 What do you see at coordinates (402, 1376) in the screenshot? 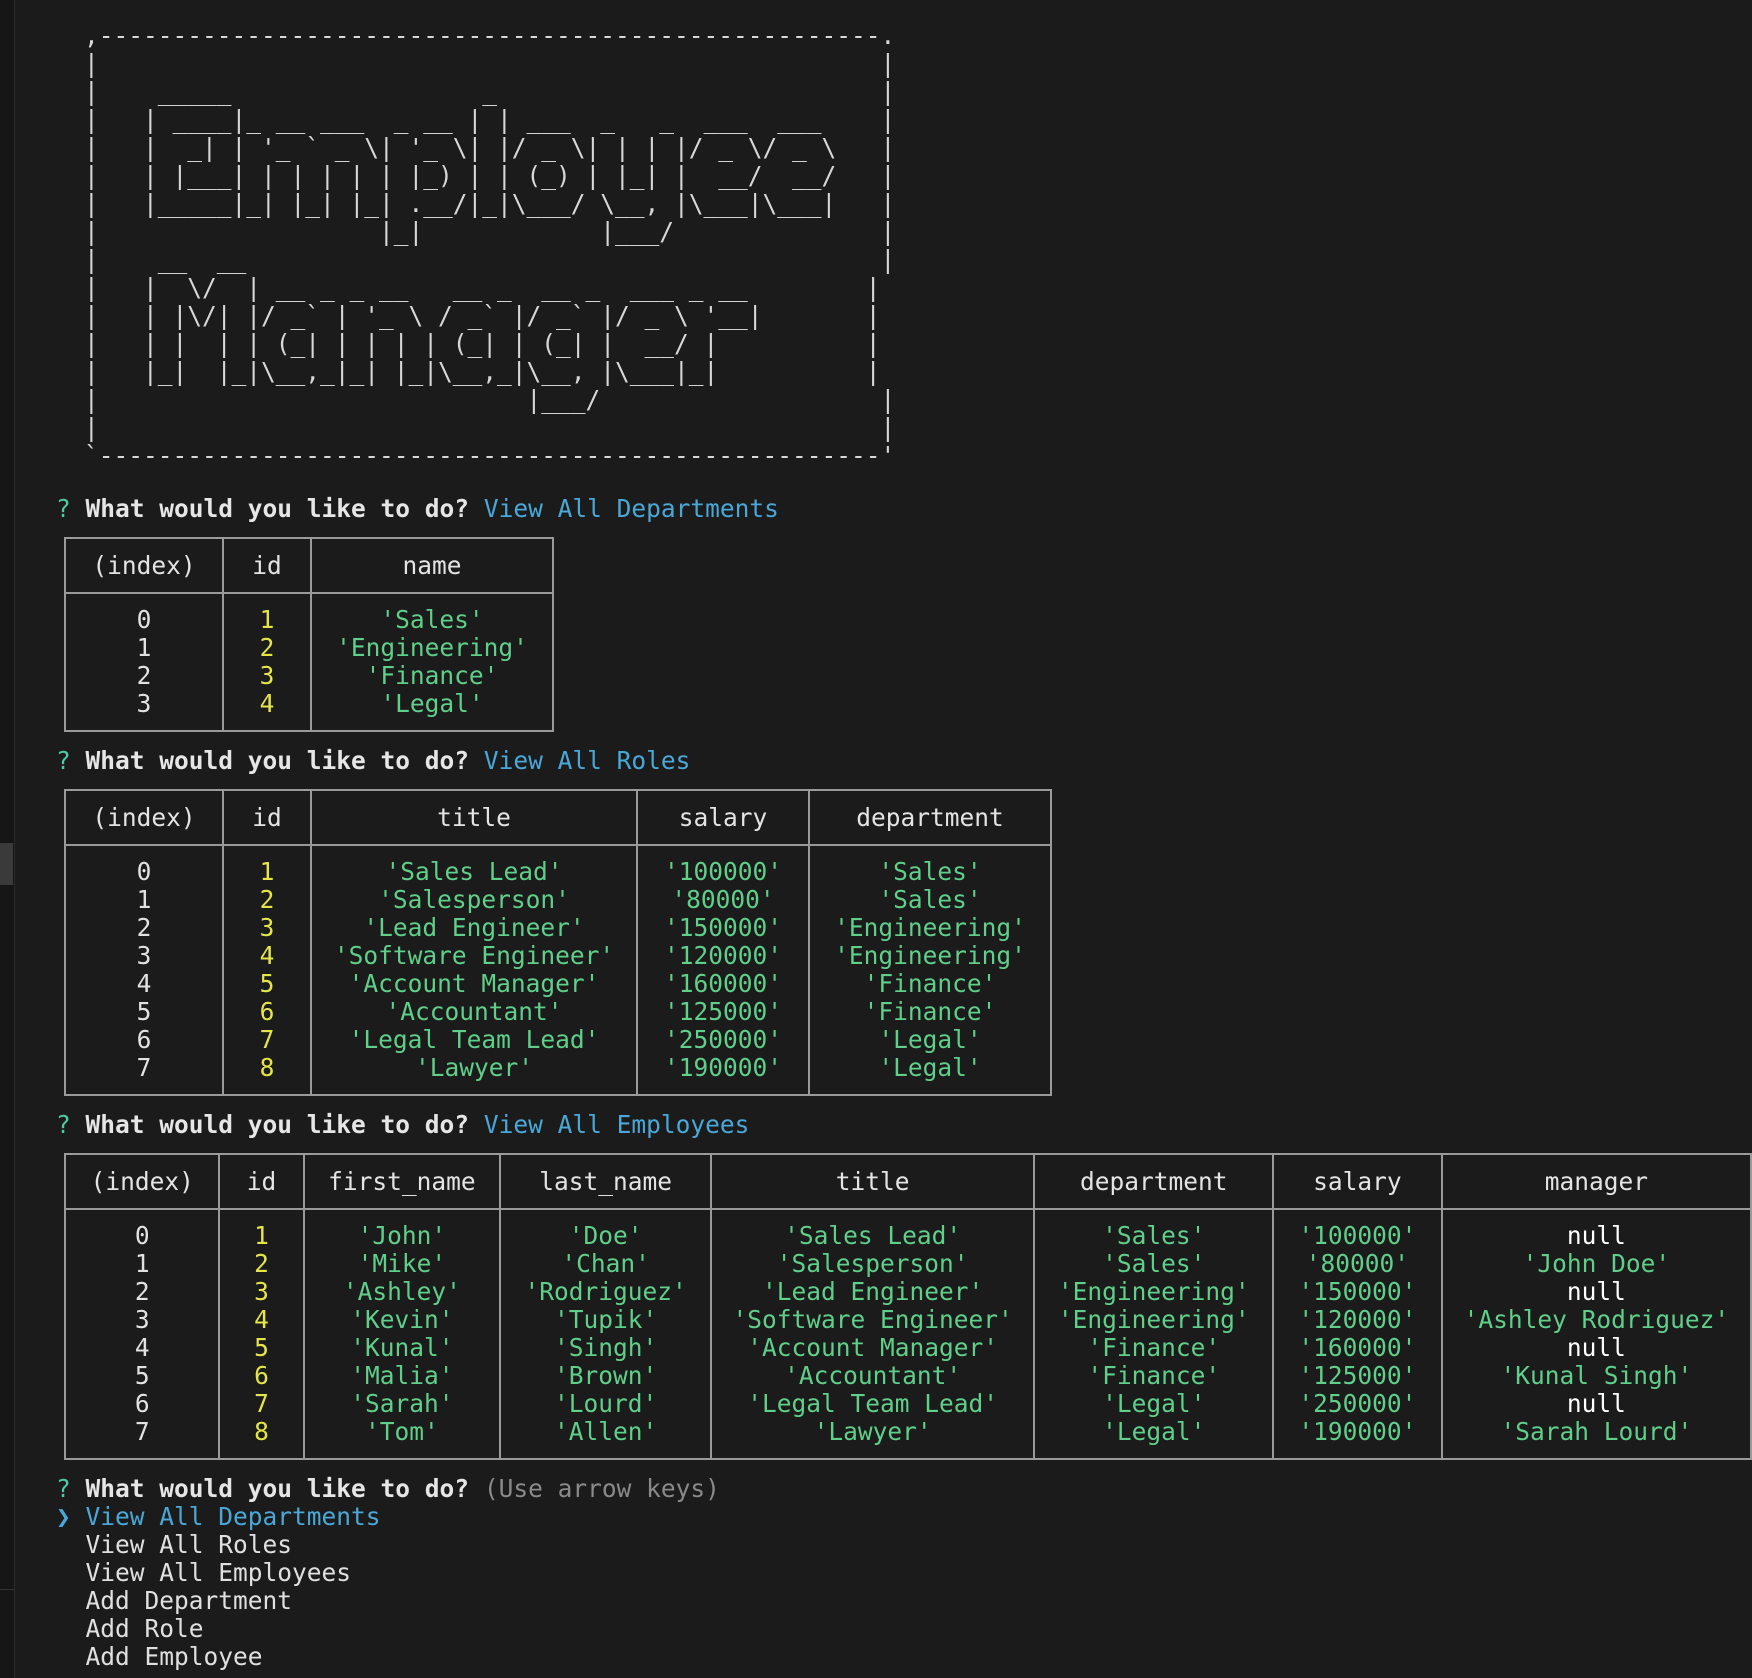
I see `table-cell: 'Malia'` at bounding box center [402, 1376].